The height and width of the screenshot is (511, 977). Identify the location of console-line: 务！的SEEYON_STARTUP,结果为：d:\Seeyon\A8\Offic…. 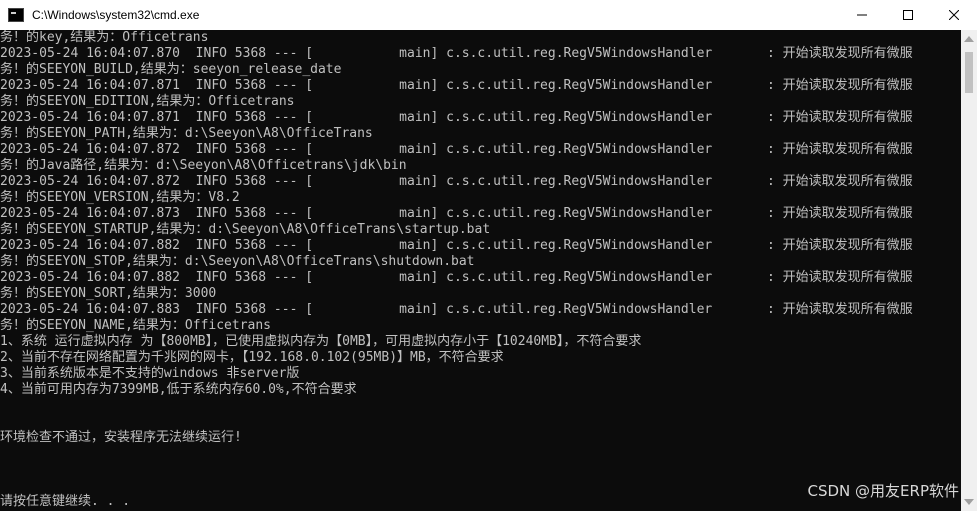
(245, 229).